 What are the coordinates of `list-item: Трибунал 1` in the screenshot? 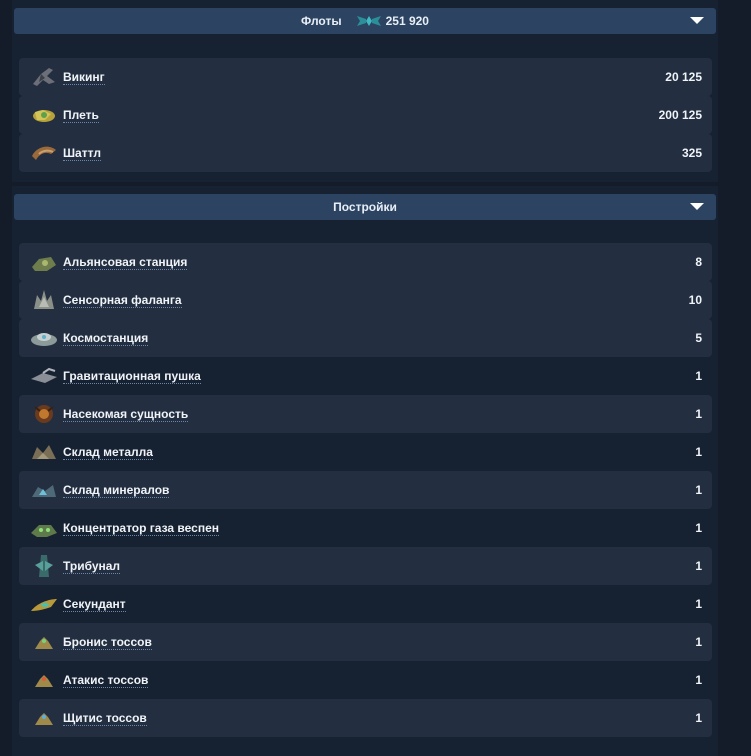 It's located at (365, 566).